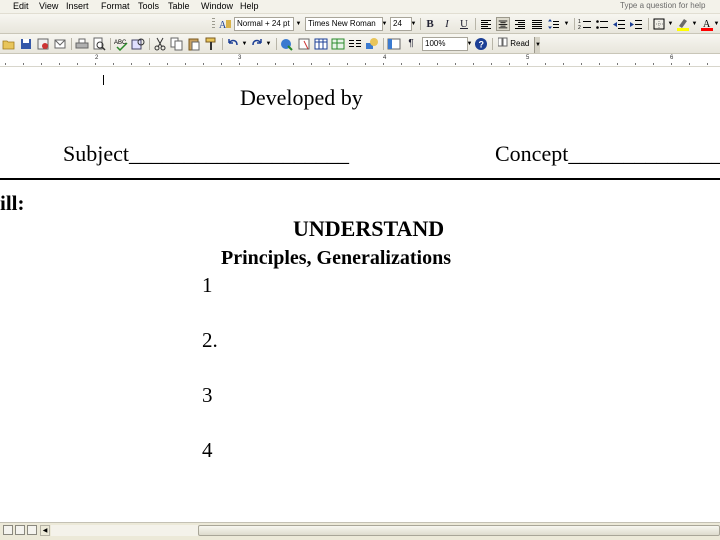 The height and width of the screenshot is (540, 720). Describe the element at coordinates (360, 61) in the screenshot. I see `horizontal-ruler: 2 3 4 5 6` at that location.